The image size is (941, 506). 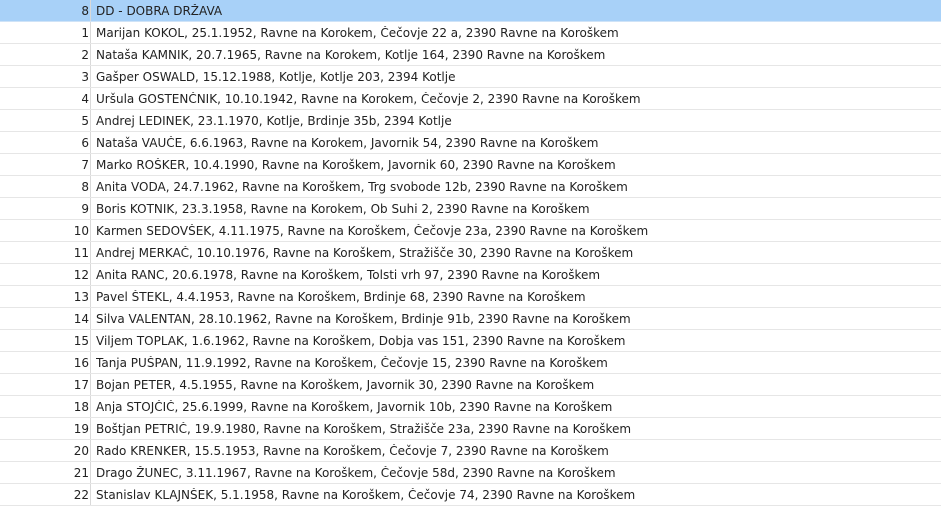 What do you see at coordinates (85, 54) in the screenshot?
I see `row-number: 2` at bounding box center [85, 54].